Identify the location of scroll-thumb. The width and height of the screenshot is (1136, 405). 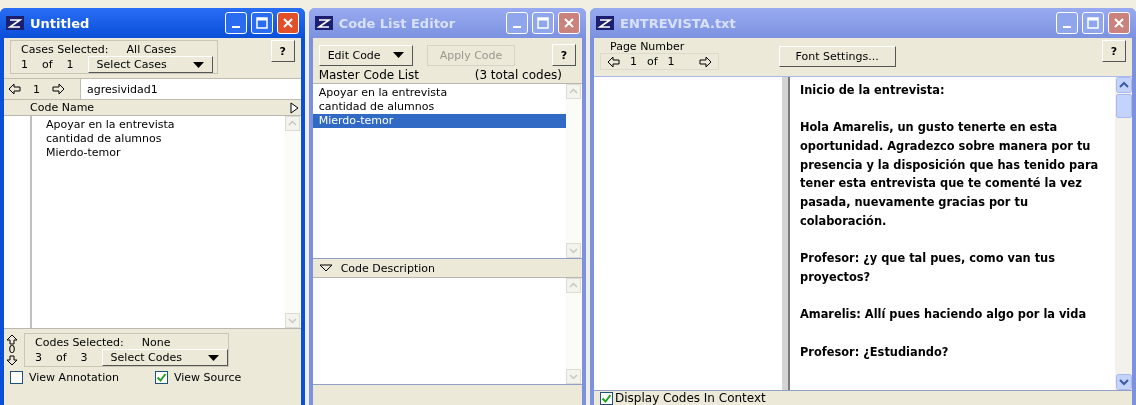
(1123, 105).